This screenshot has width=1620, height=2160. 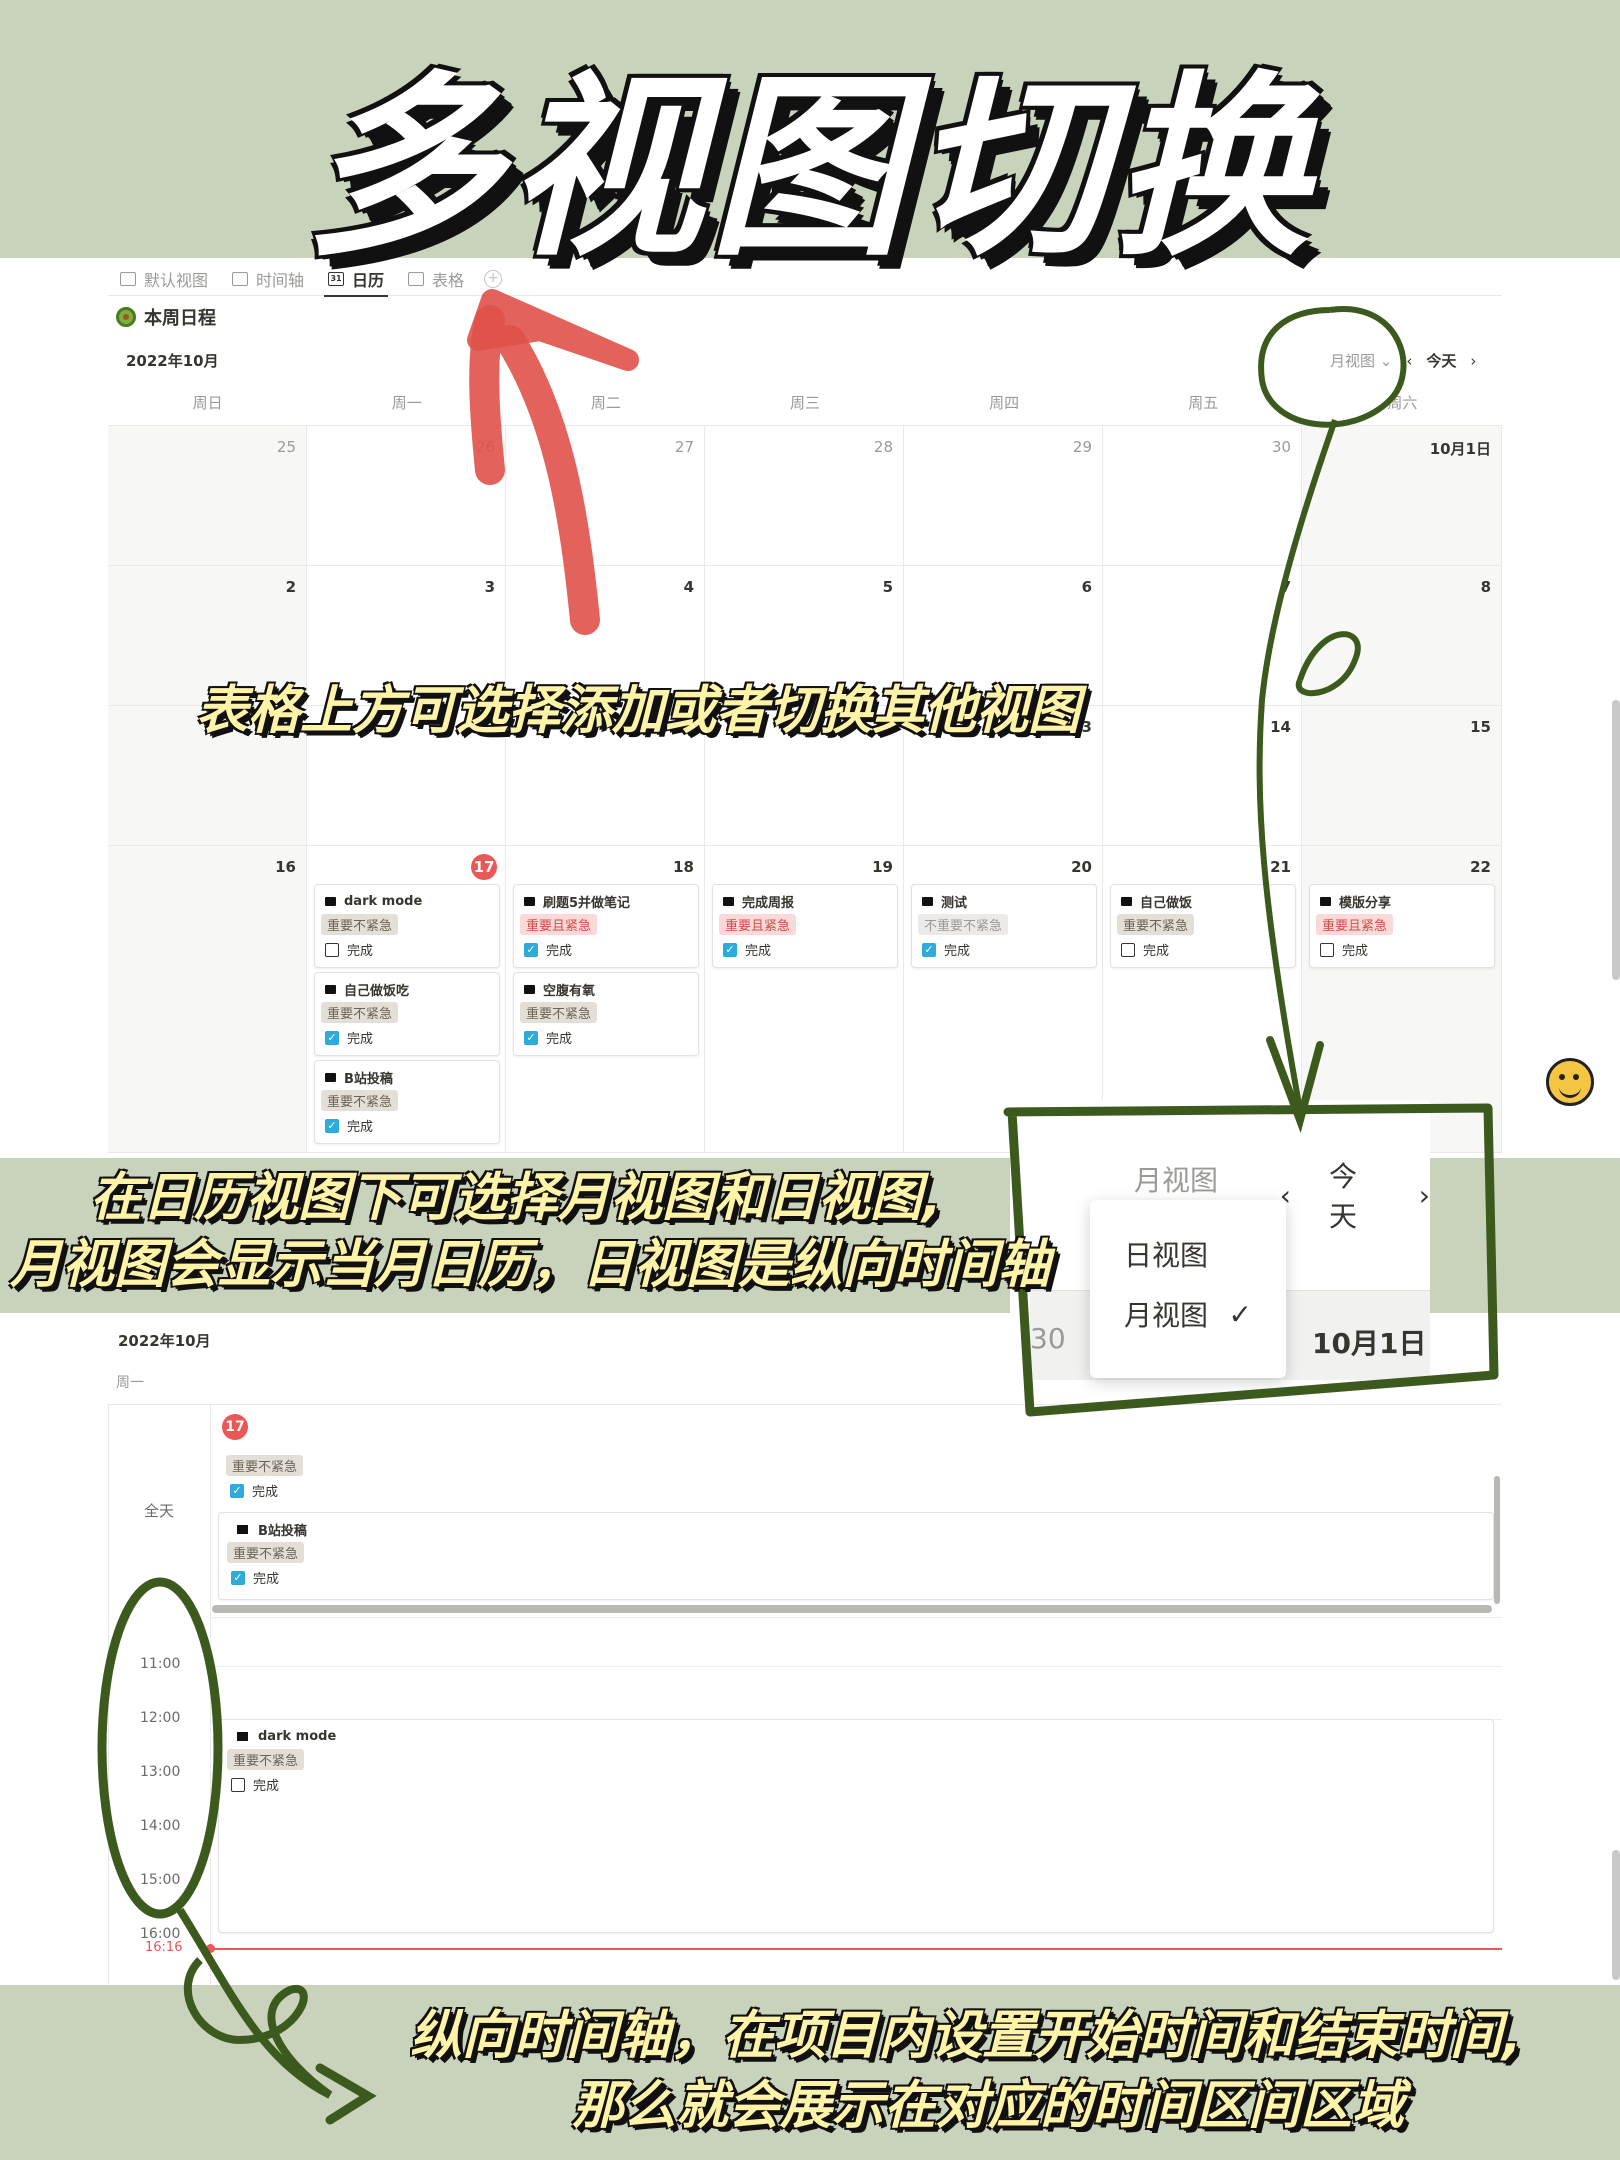 I want to click on event-card: 刷题5并做笔记 重要且紧急 ✓ 完成, so click(x=606, y=926).